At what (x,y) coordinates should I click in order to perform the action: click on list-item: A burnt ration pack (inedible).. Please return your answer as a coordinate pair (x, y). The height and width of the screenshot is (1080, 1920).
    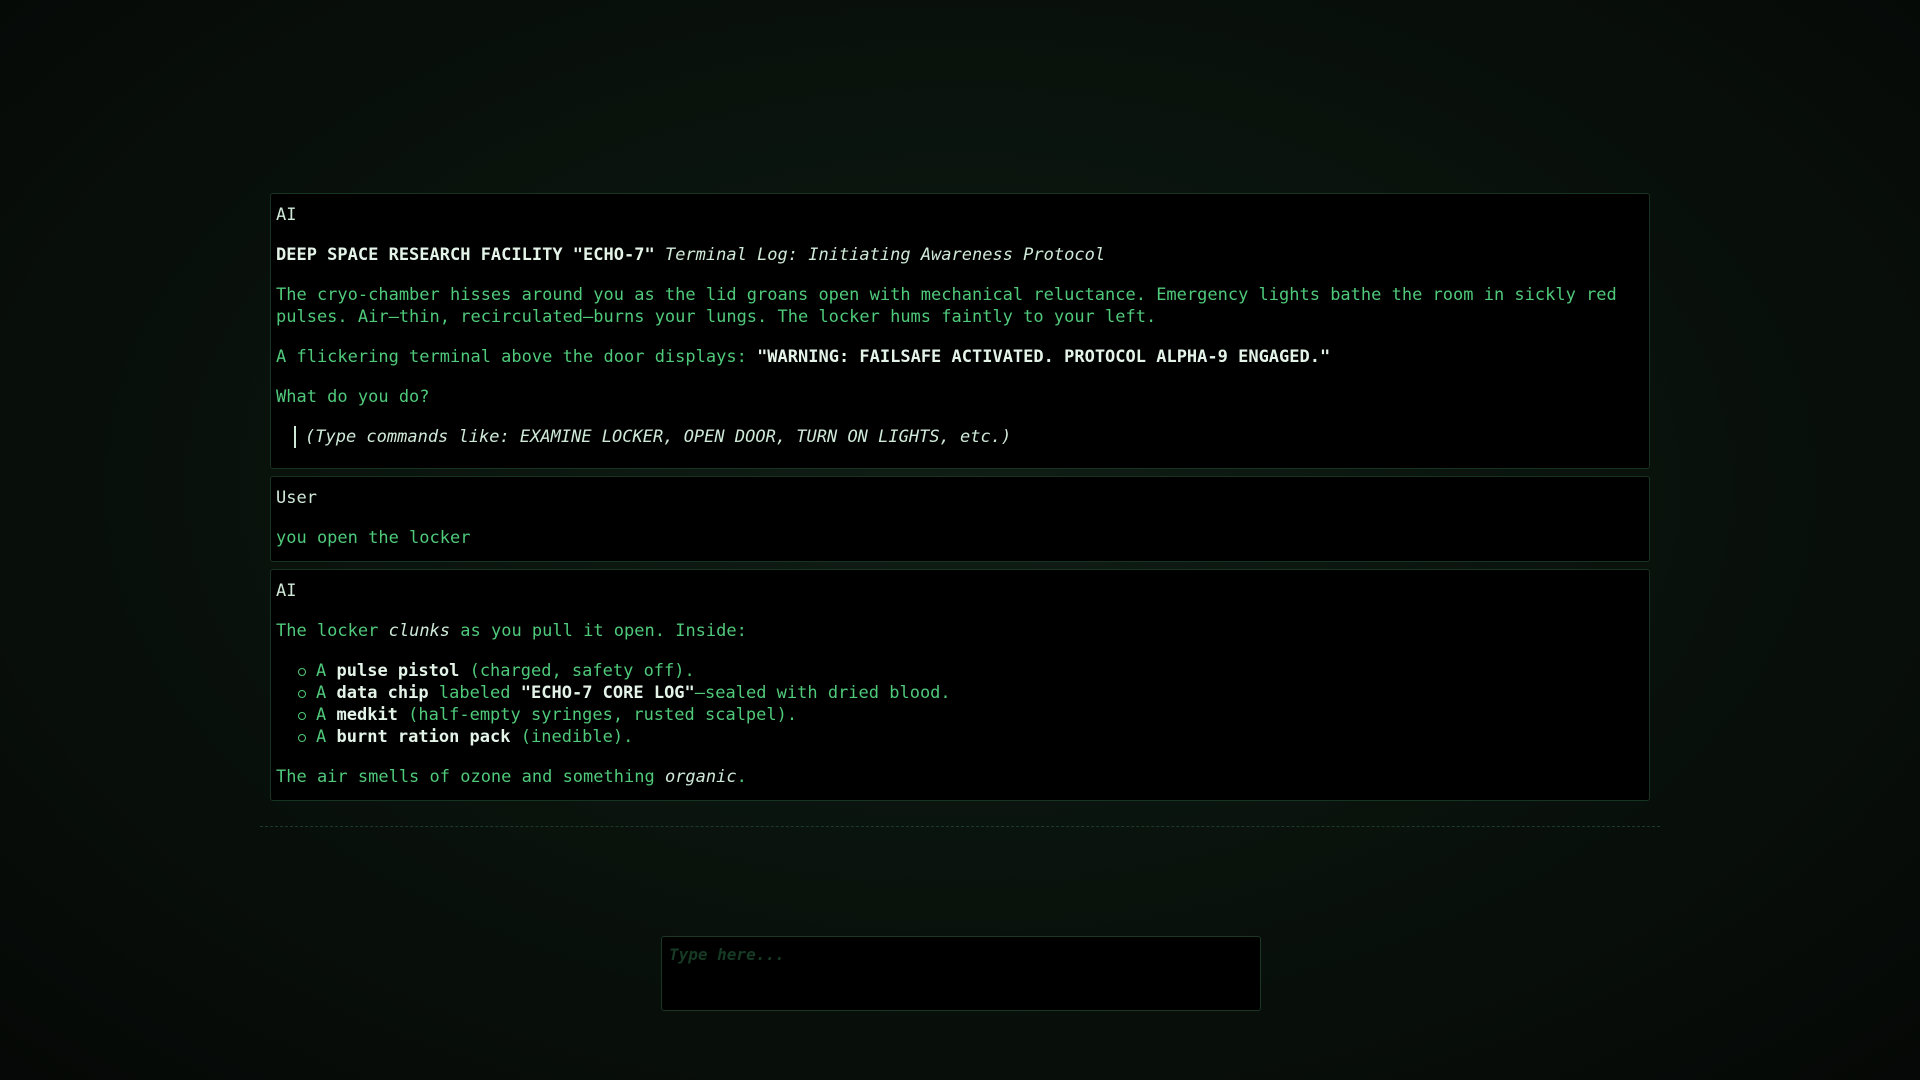
    Looking at the image, I should click on (970, 737).